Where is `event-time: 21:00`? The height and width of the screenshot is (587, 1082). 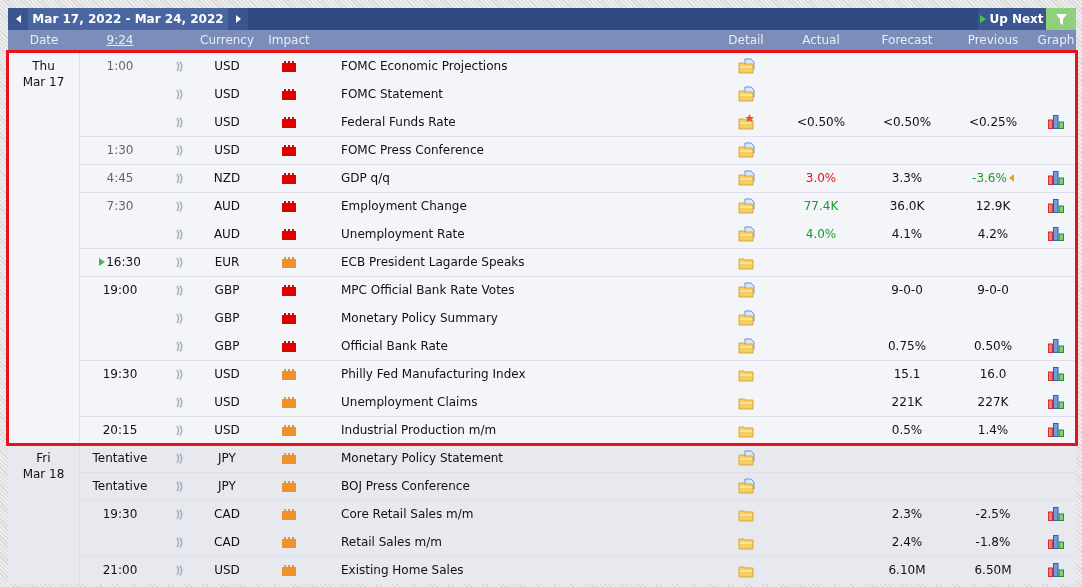
event-time: 21:00 is located at coordinates (120, 570).